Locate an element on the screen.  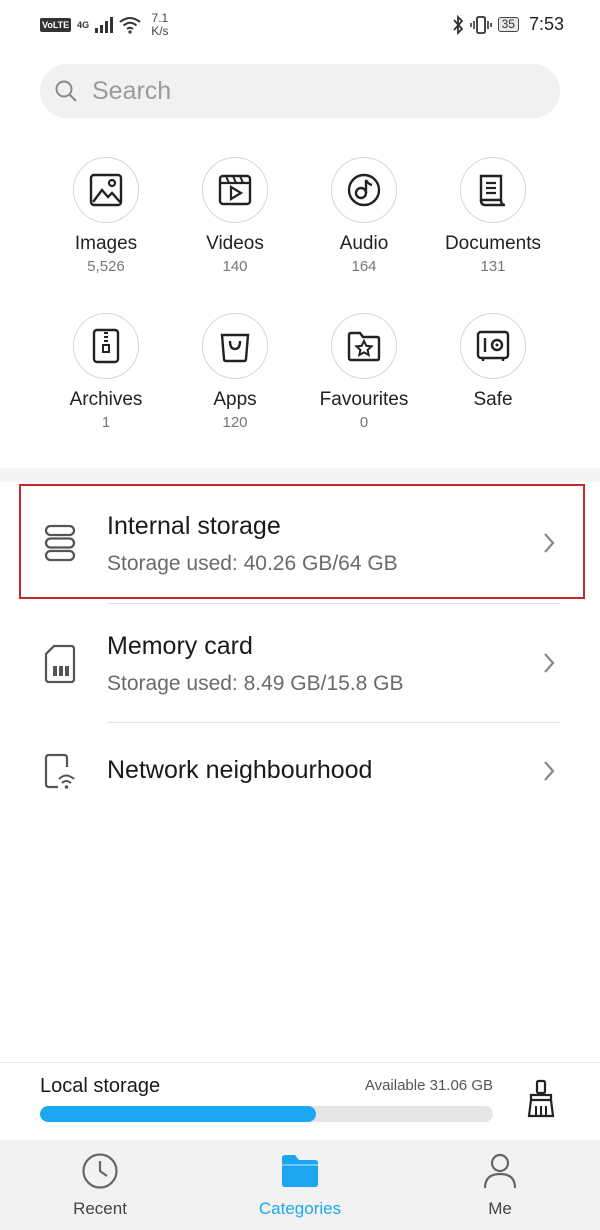
document-icon is located at coordinates (492, 190).